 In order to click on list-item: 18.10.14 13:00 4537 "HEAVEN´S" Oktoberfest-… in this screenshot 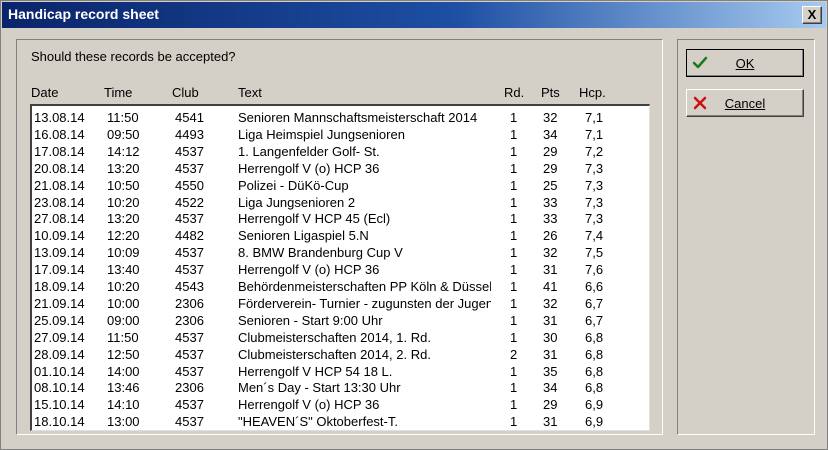, I will do `click(340, 421)`.